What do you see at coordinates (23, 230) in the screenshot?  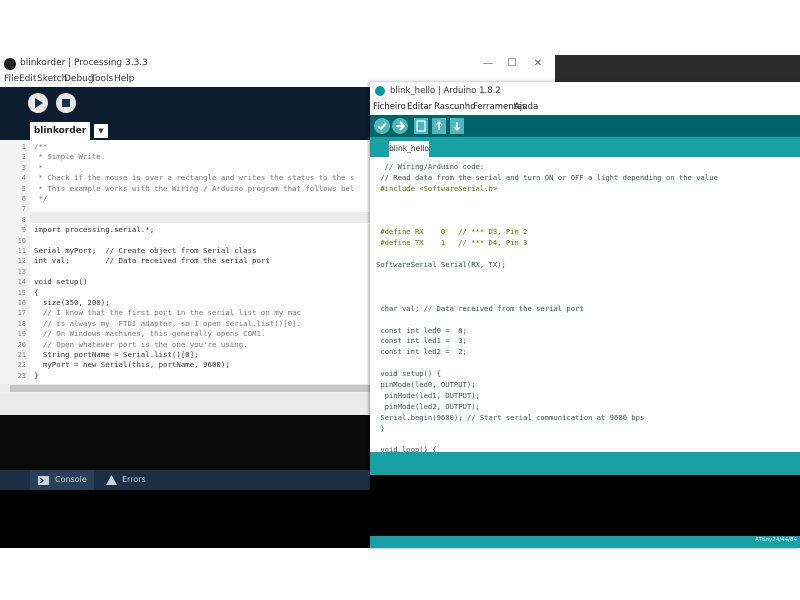 I see `line-number: 9` at bounding box center [23, 230].